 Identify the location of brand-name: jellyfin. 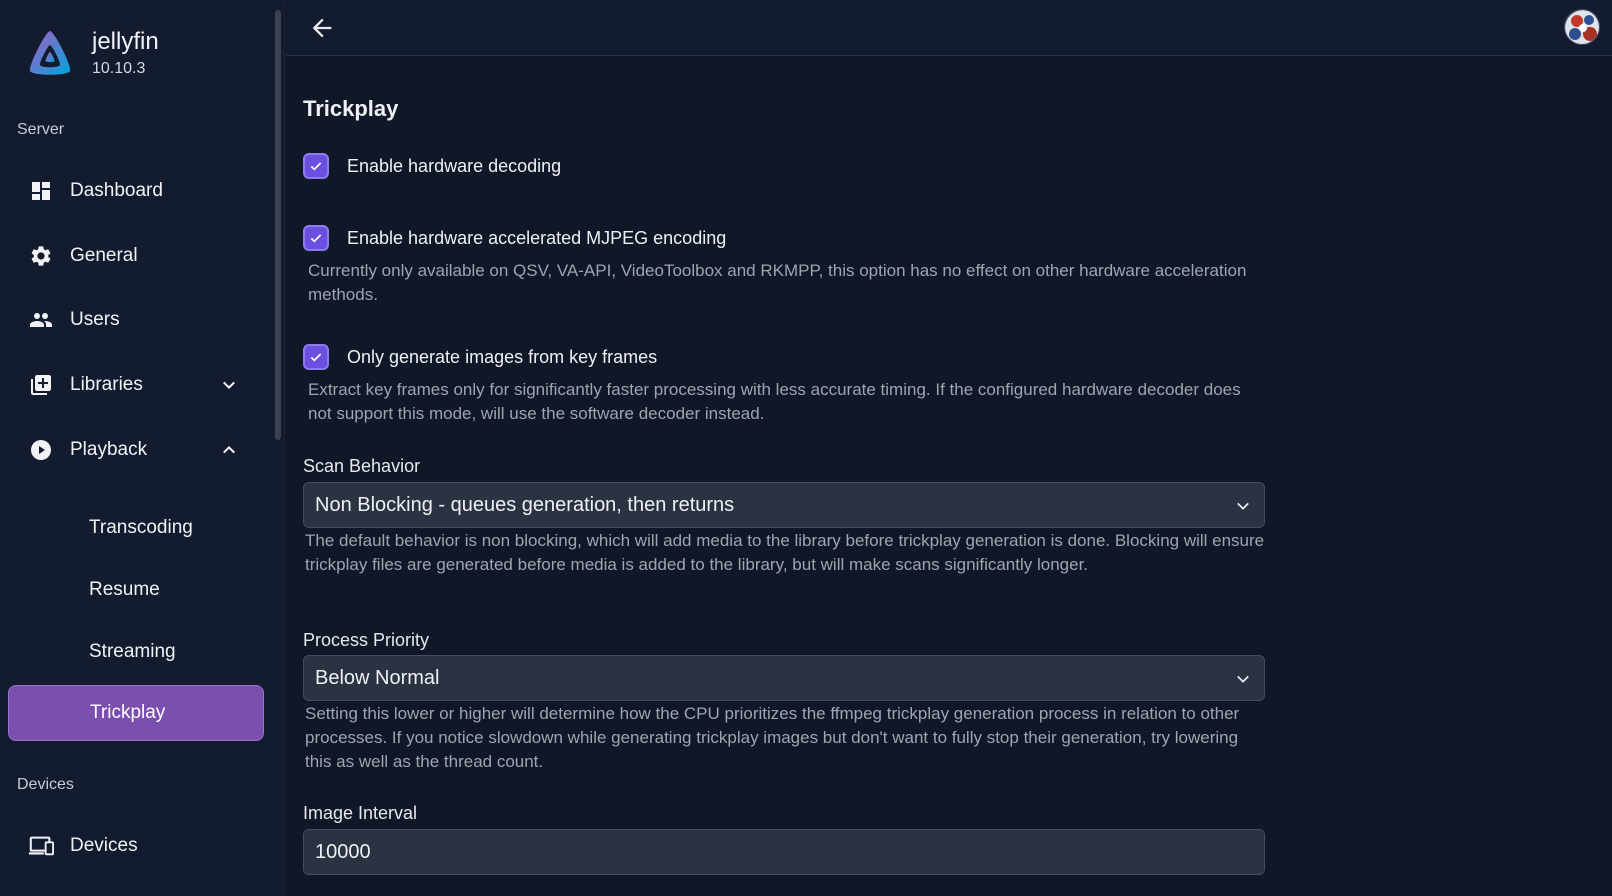
(125, 41).